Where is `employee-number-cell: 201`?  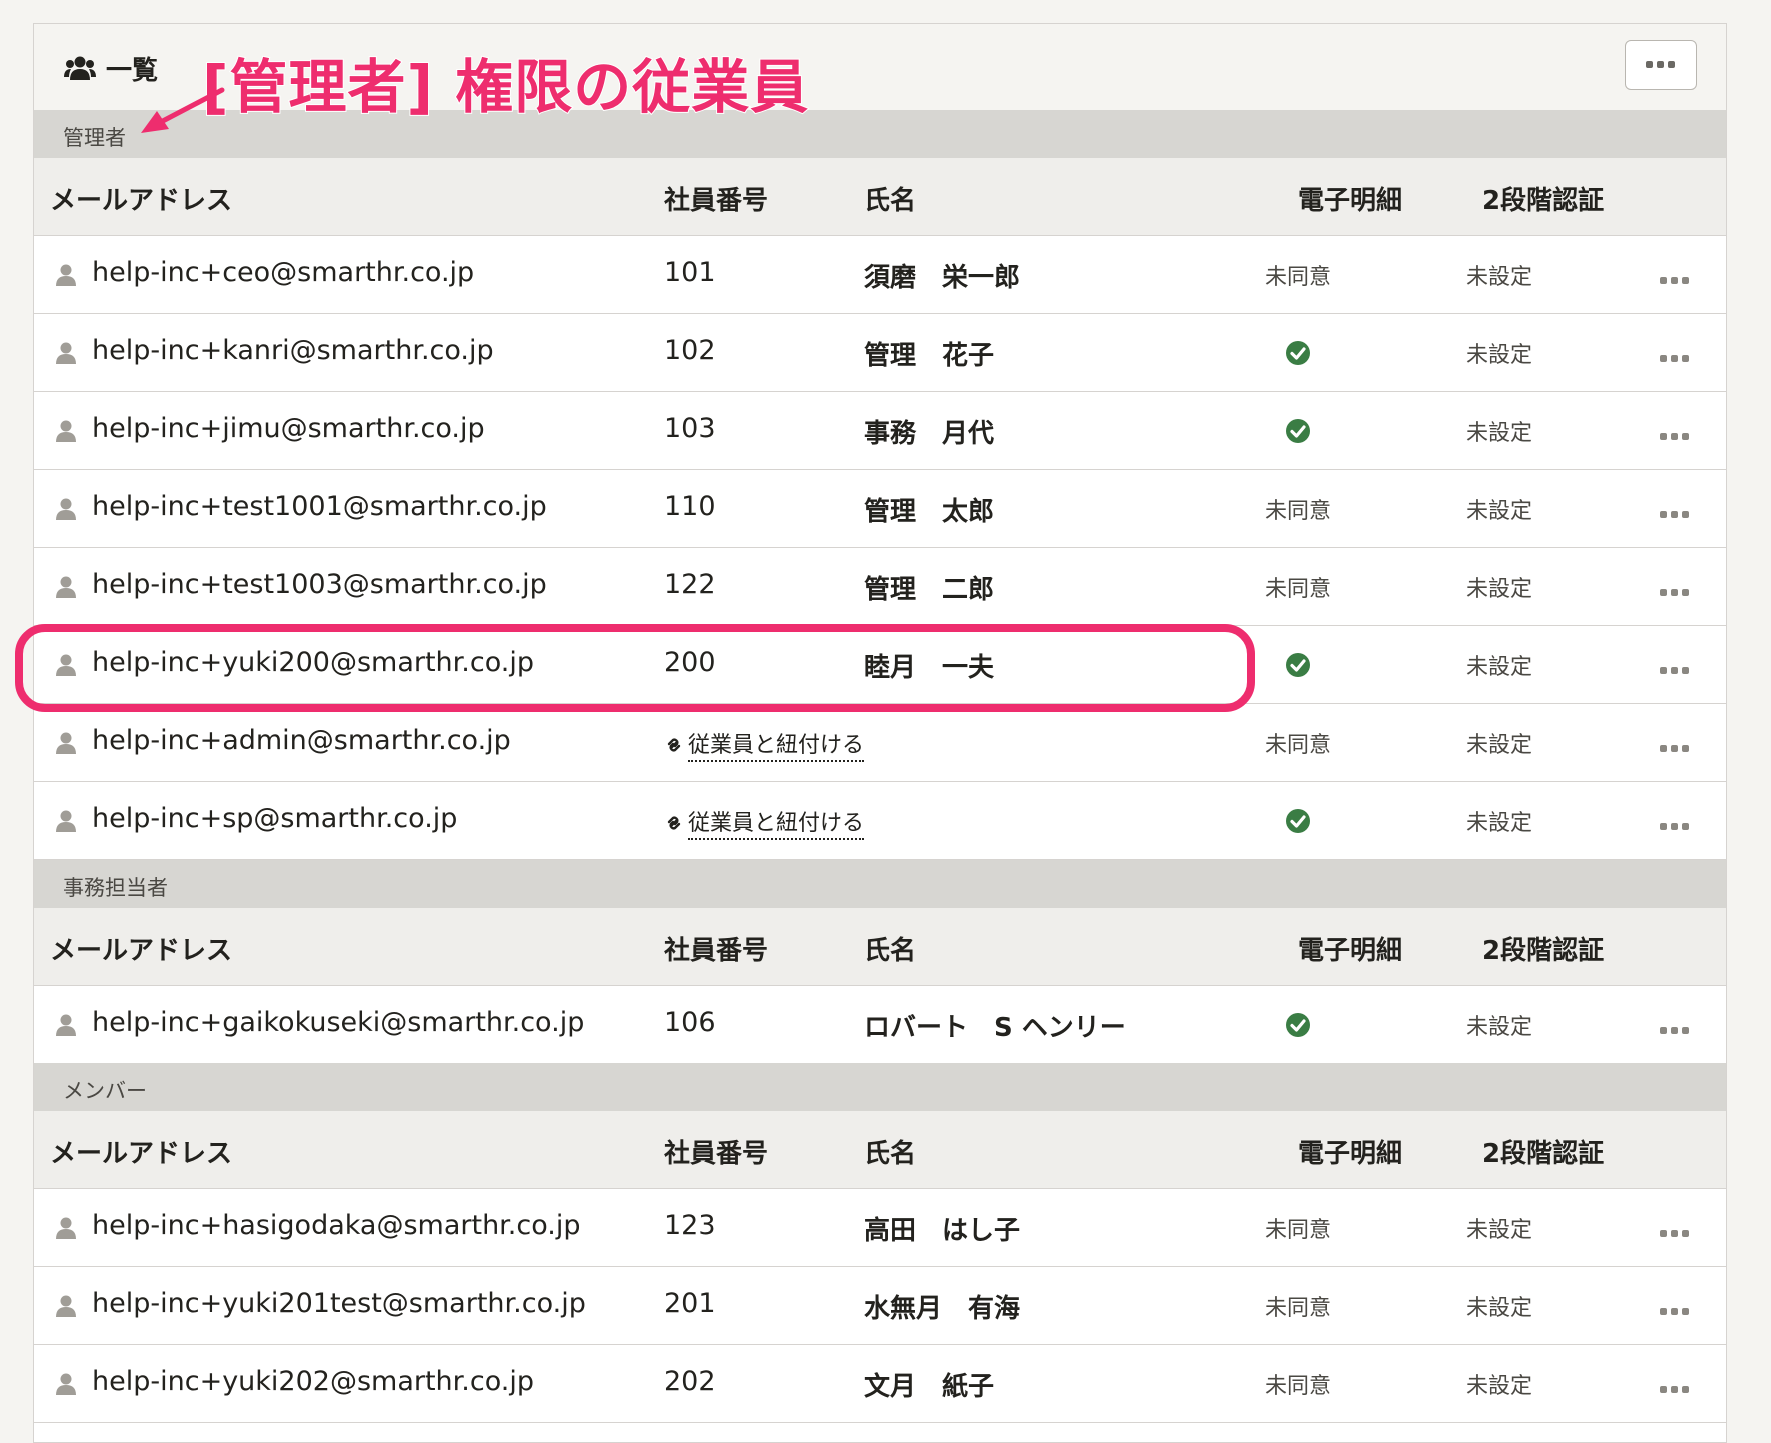
employee-number-cell: 201 is located at coordinates (690, 1303).